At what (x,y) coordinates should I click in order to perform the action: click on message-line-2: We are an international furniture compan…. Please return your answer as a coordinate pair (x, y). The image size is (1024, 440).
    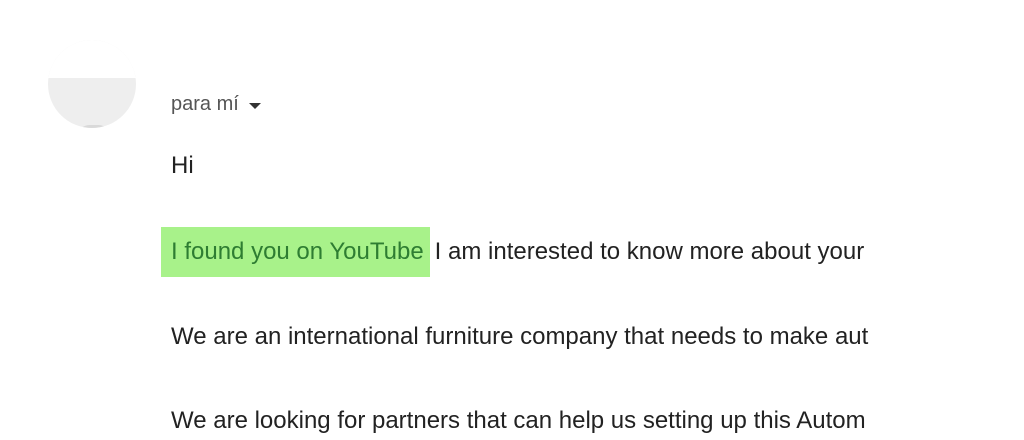
    Looking at the image, I should click on (520, 336).